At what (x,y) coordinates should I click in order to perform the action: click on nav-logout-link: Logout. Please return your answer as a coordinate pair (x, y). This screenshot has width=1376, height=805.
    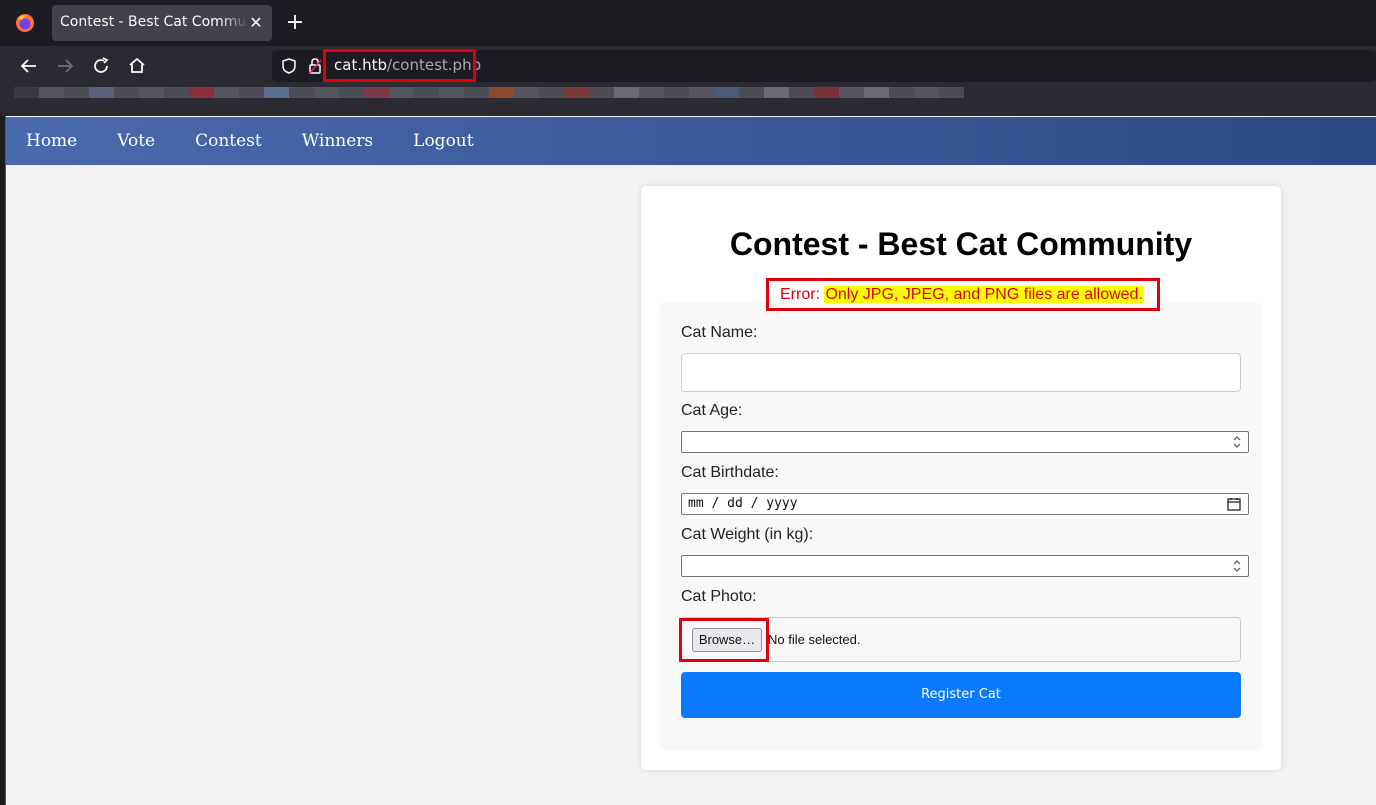
    Looking at the image, I should click on (443, 141).